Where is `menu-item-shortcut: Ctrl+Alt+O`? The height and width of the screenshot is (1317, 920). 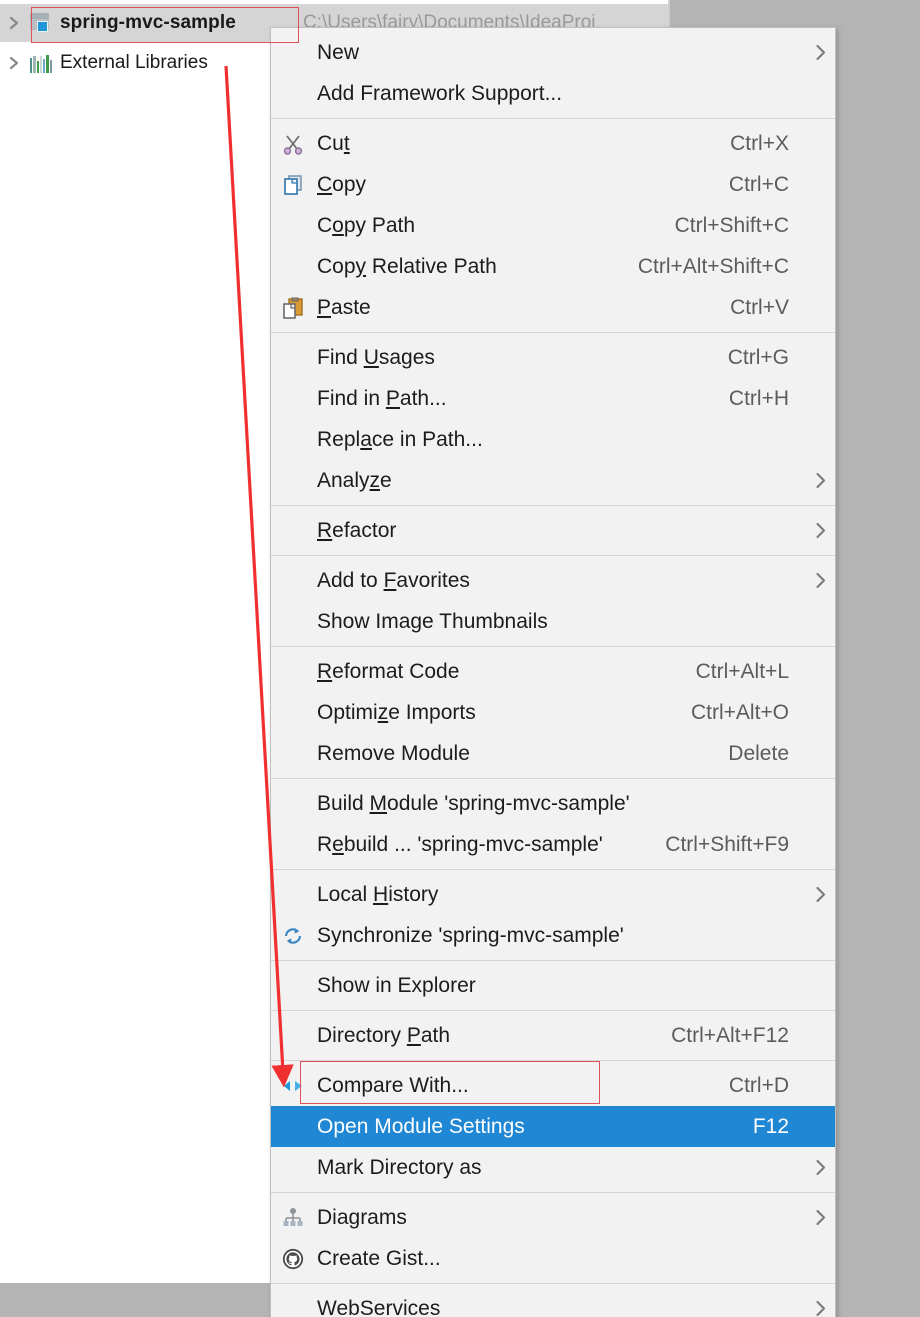
menu-item-shortcut: Ctrl+Alt+O is located at coordinates (739, 712).